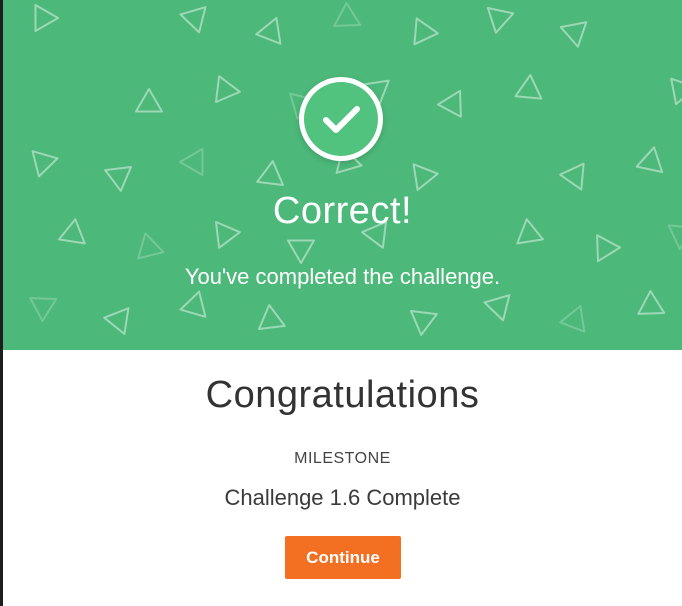 This screenshot has height=606, width=682. Describe the element at coordinates (342, 497) in the screenshot. I see `milestone-name: Challenge 1.6 Complete` at that location.